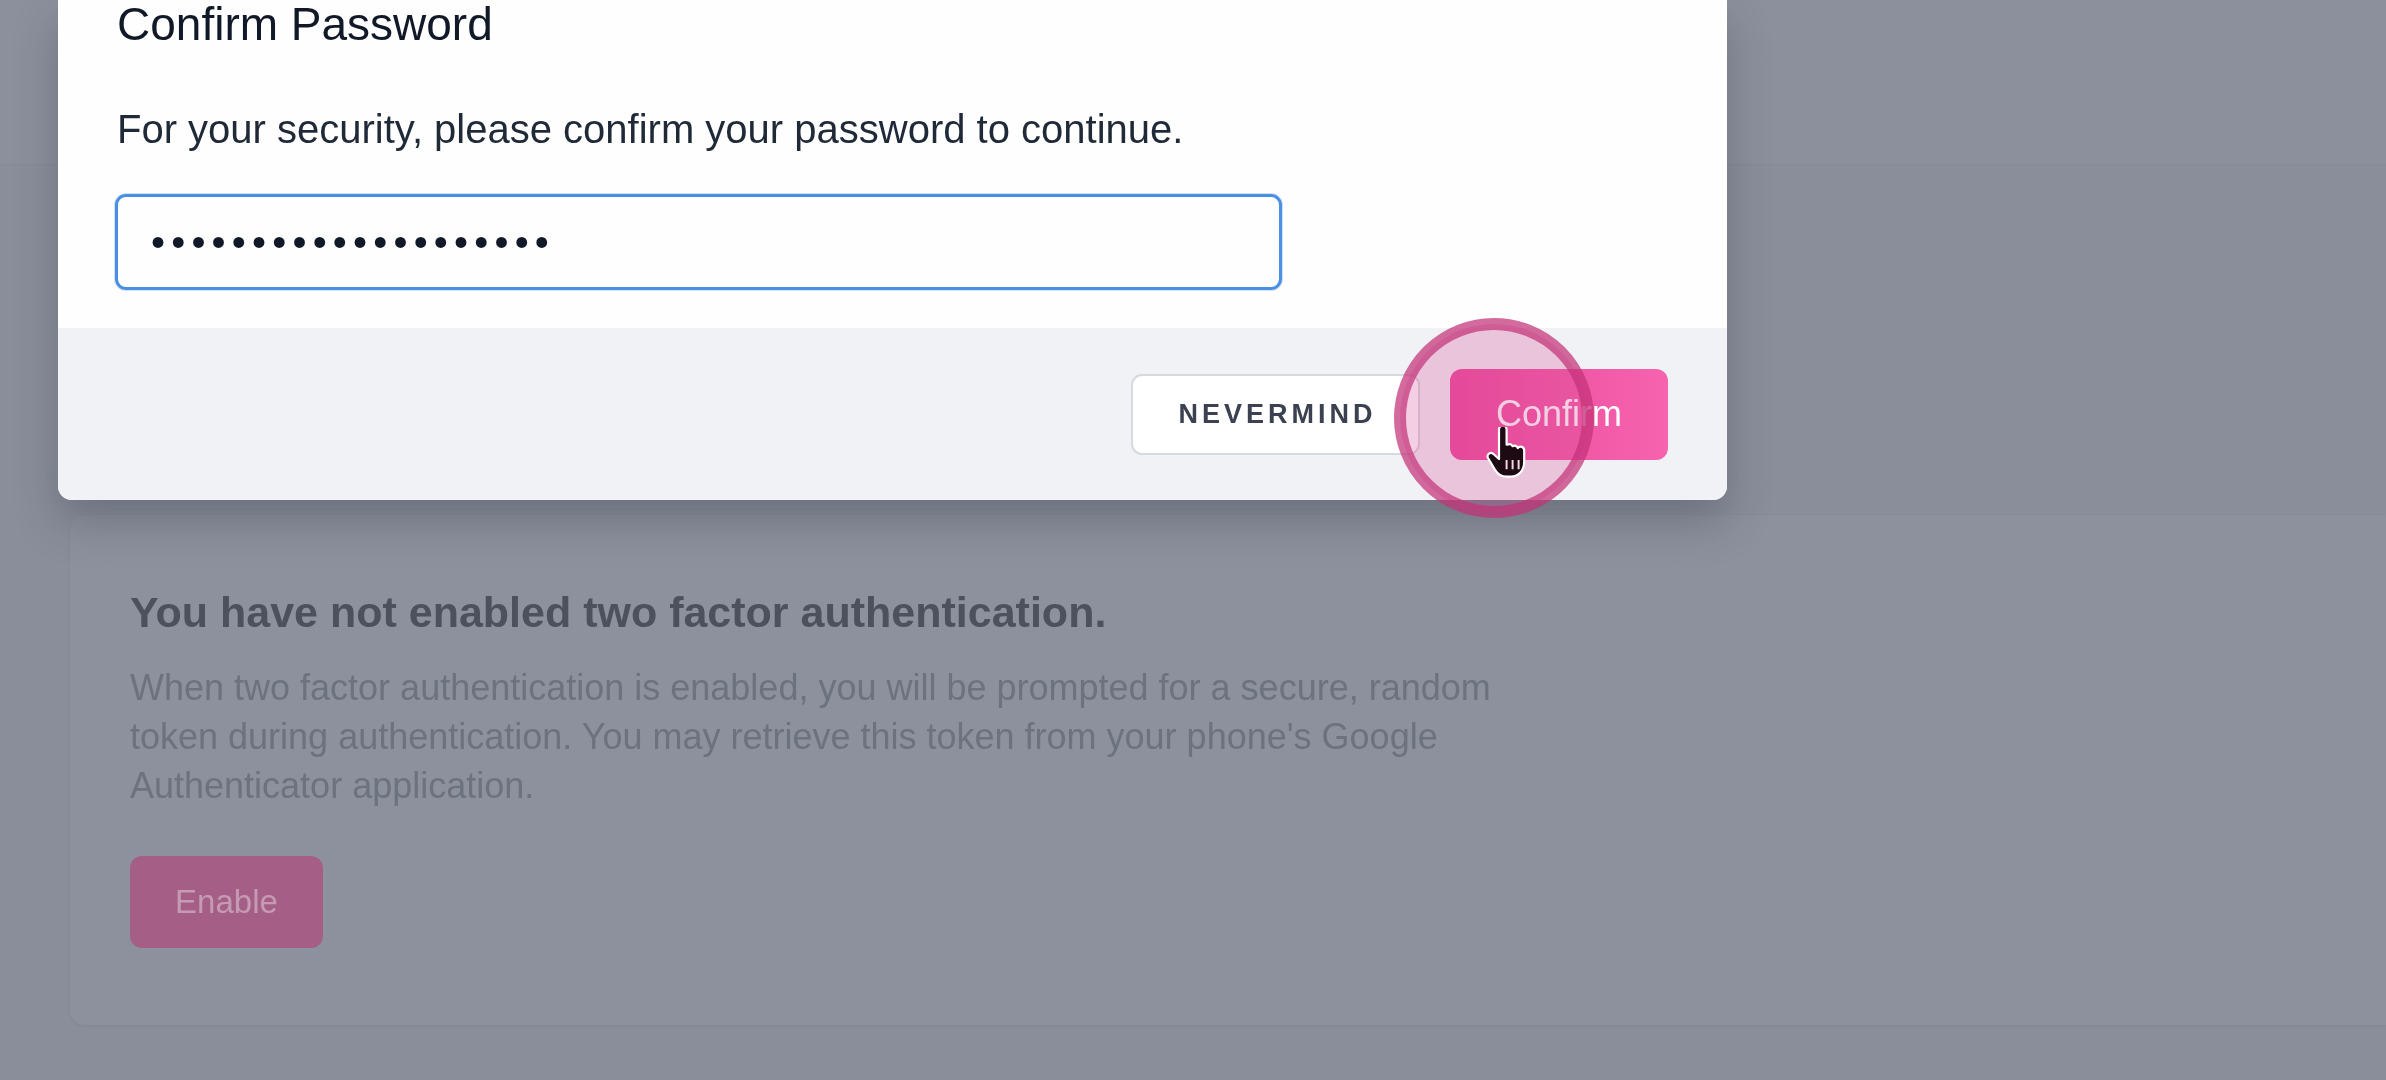  Describe the element at coordinates (305, 24) in the screenshot. I see `dialog-title: Confirm Password` at that location.